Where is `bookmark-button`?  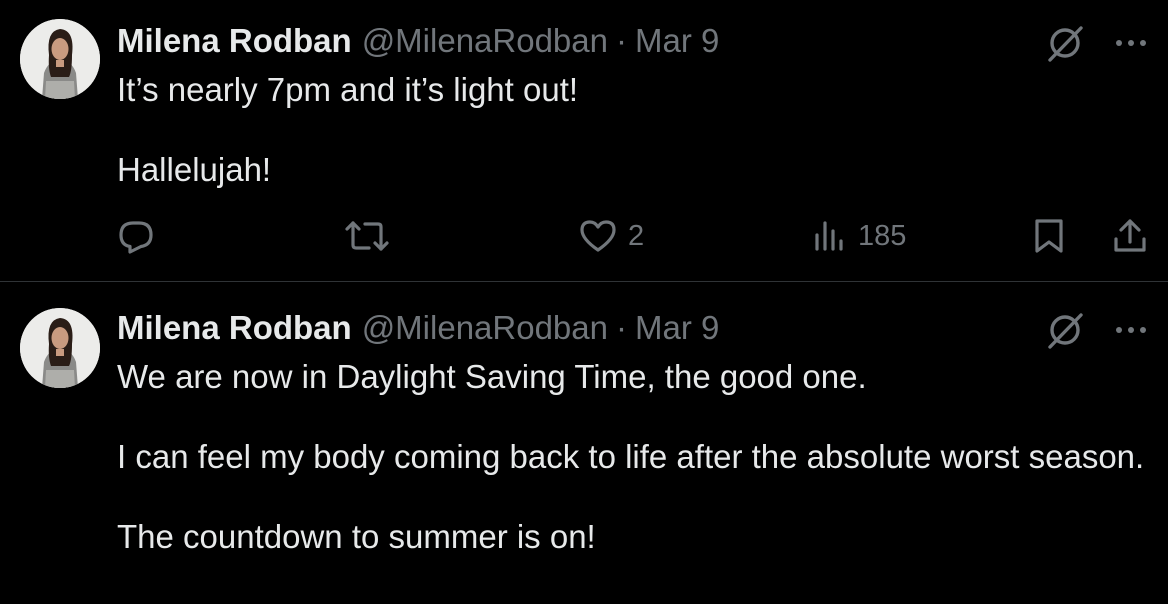 bookmark-button is located at coordinates (1049, 236).